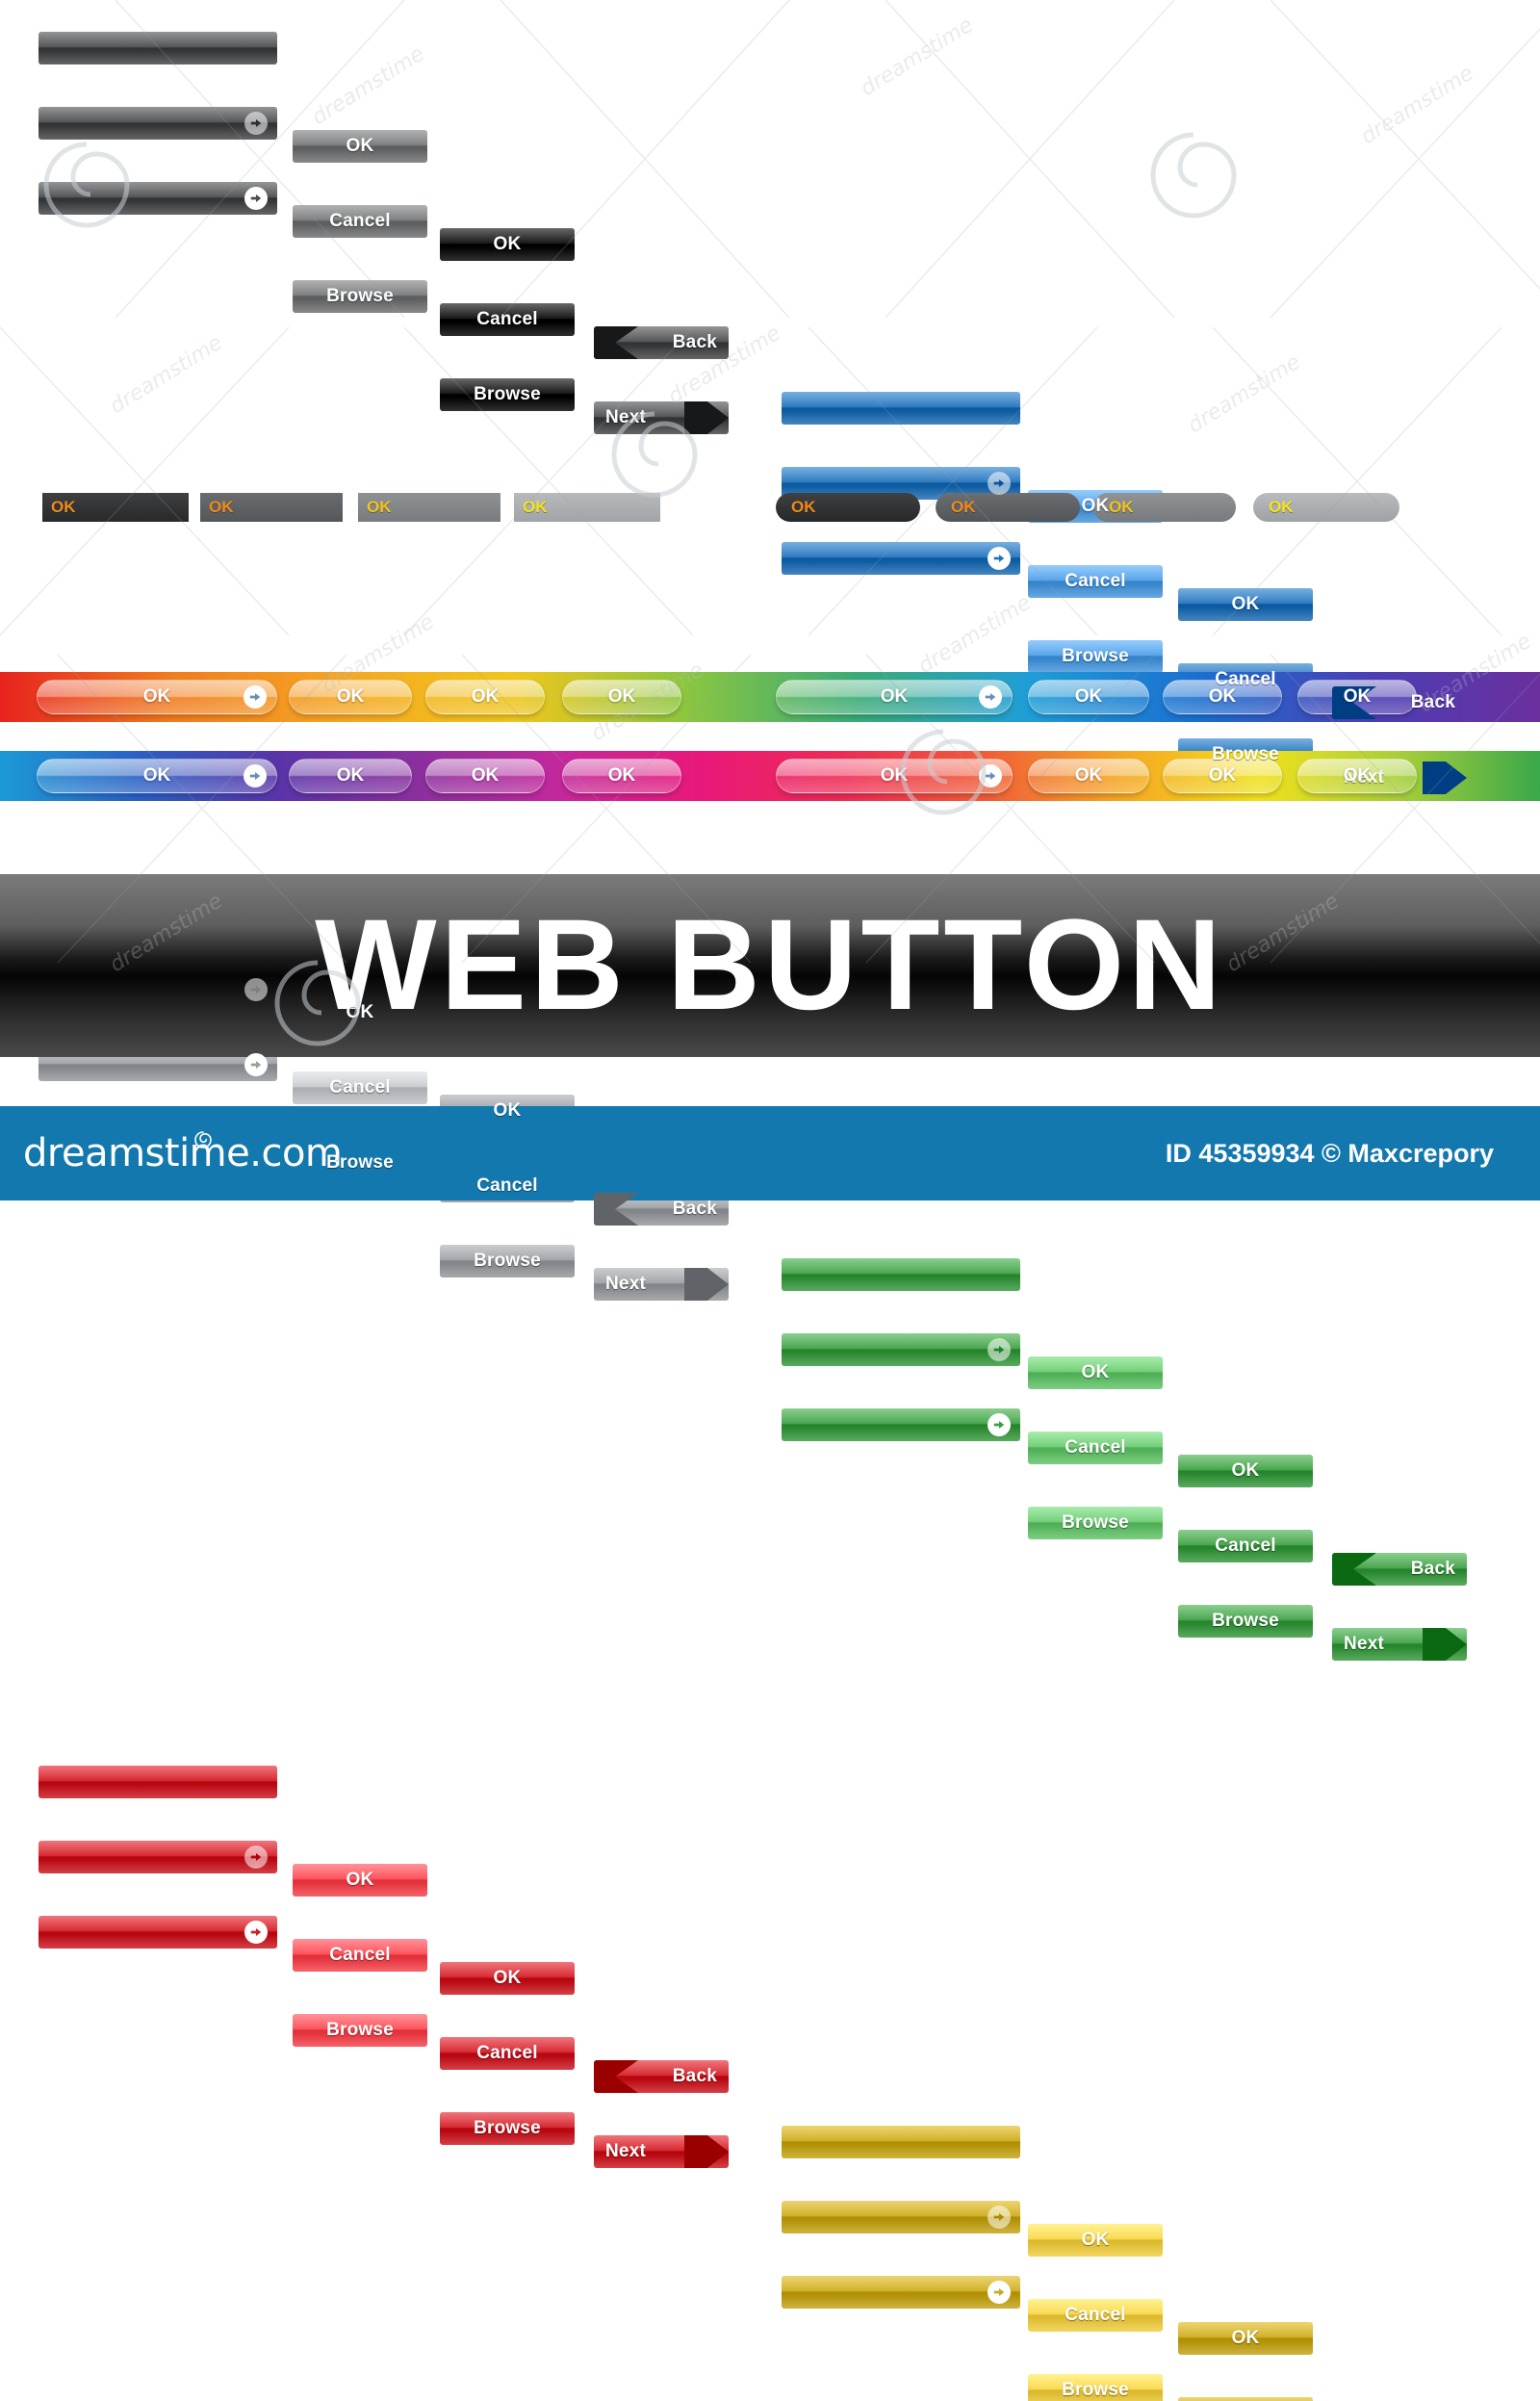 The height and width of the screenshot is (2401, 1540). I want to click on badge-label: OK, so click(379, 507).